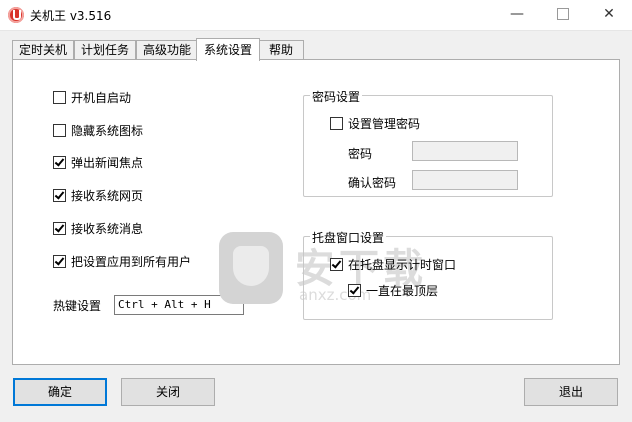 The height and width of the screenshot is (422, 632). Describe the element at coordinates (179, 305) in the screenshot. I see `hotkey-input: Ctrl + Alt + H` at that location.